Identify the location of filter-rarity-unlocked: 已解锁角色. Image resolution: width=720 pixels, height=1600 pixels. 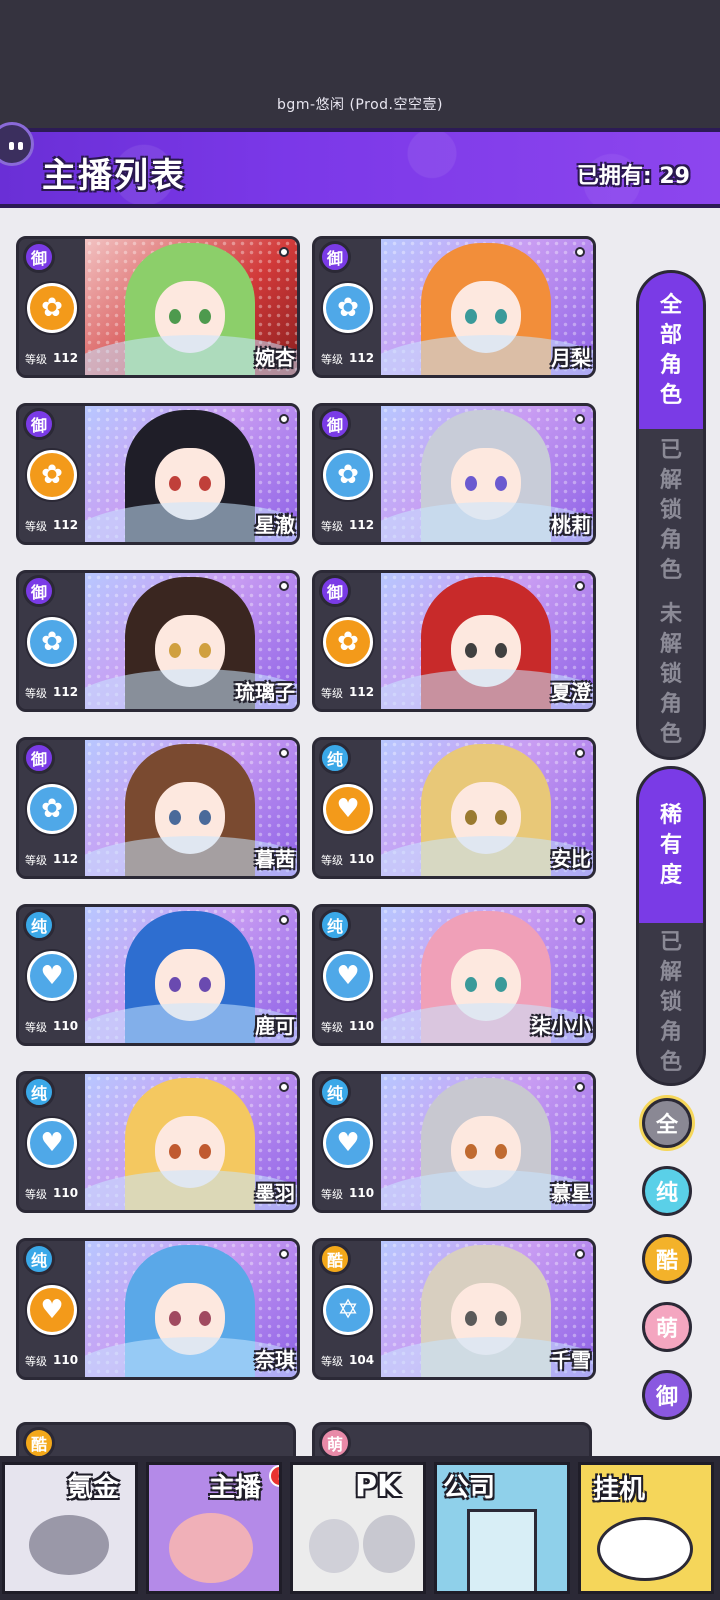
(671, 1003).